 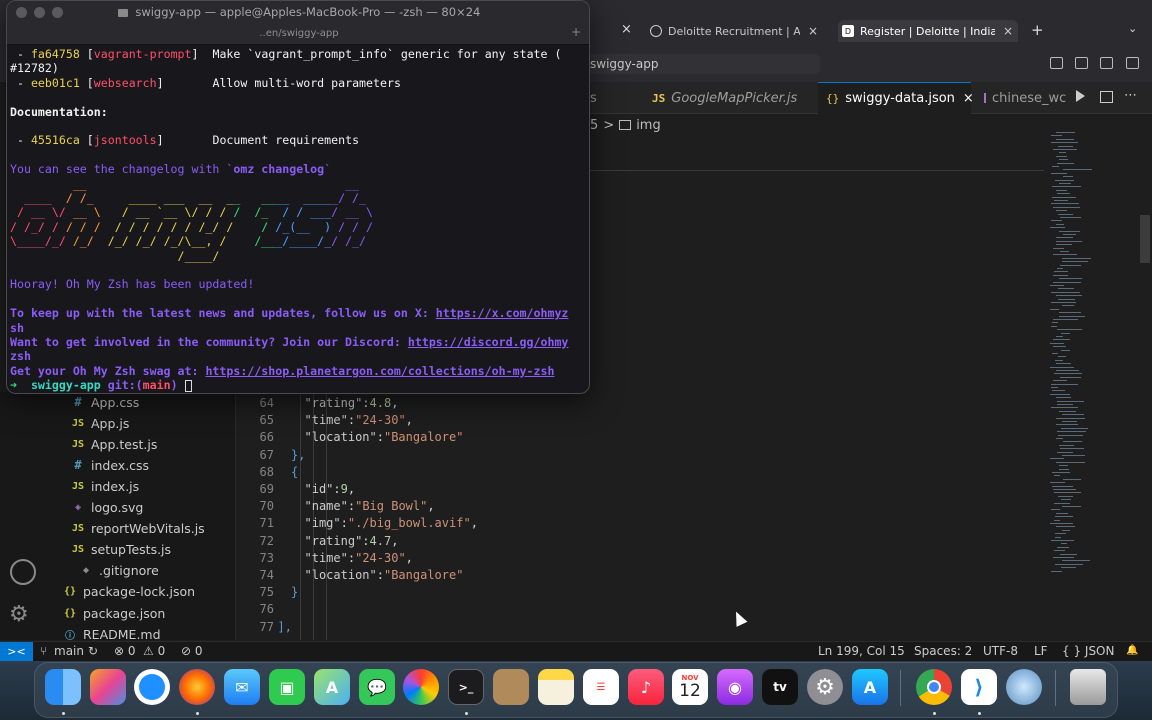 I want to click on gear-icon: ⚙, so click(x=19, y=614).